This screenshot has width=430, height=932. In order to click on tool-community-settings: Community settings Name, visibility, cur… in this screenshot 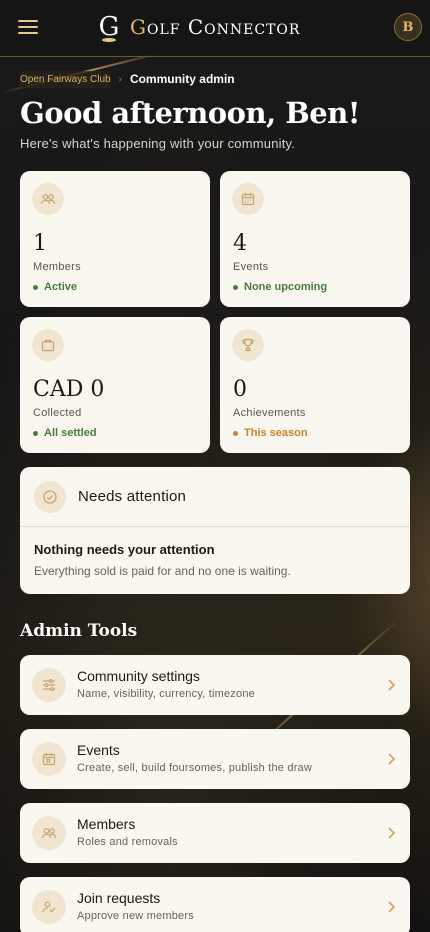, I will do `click(215, 685)`.